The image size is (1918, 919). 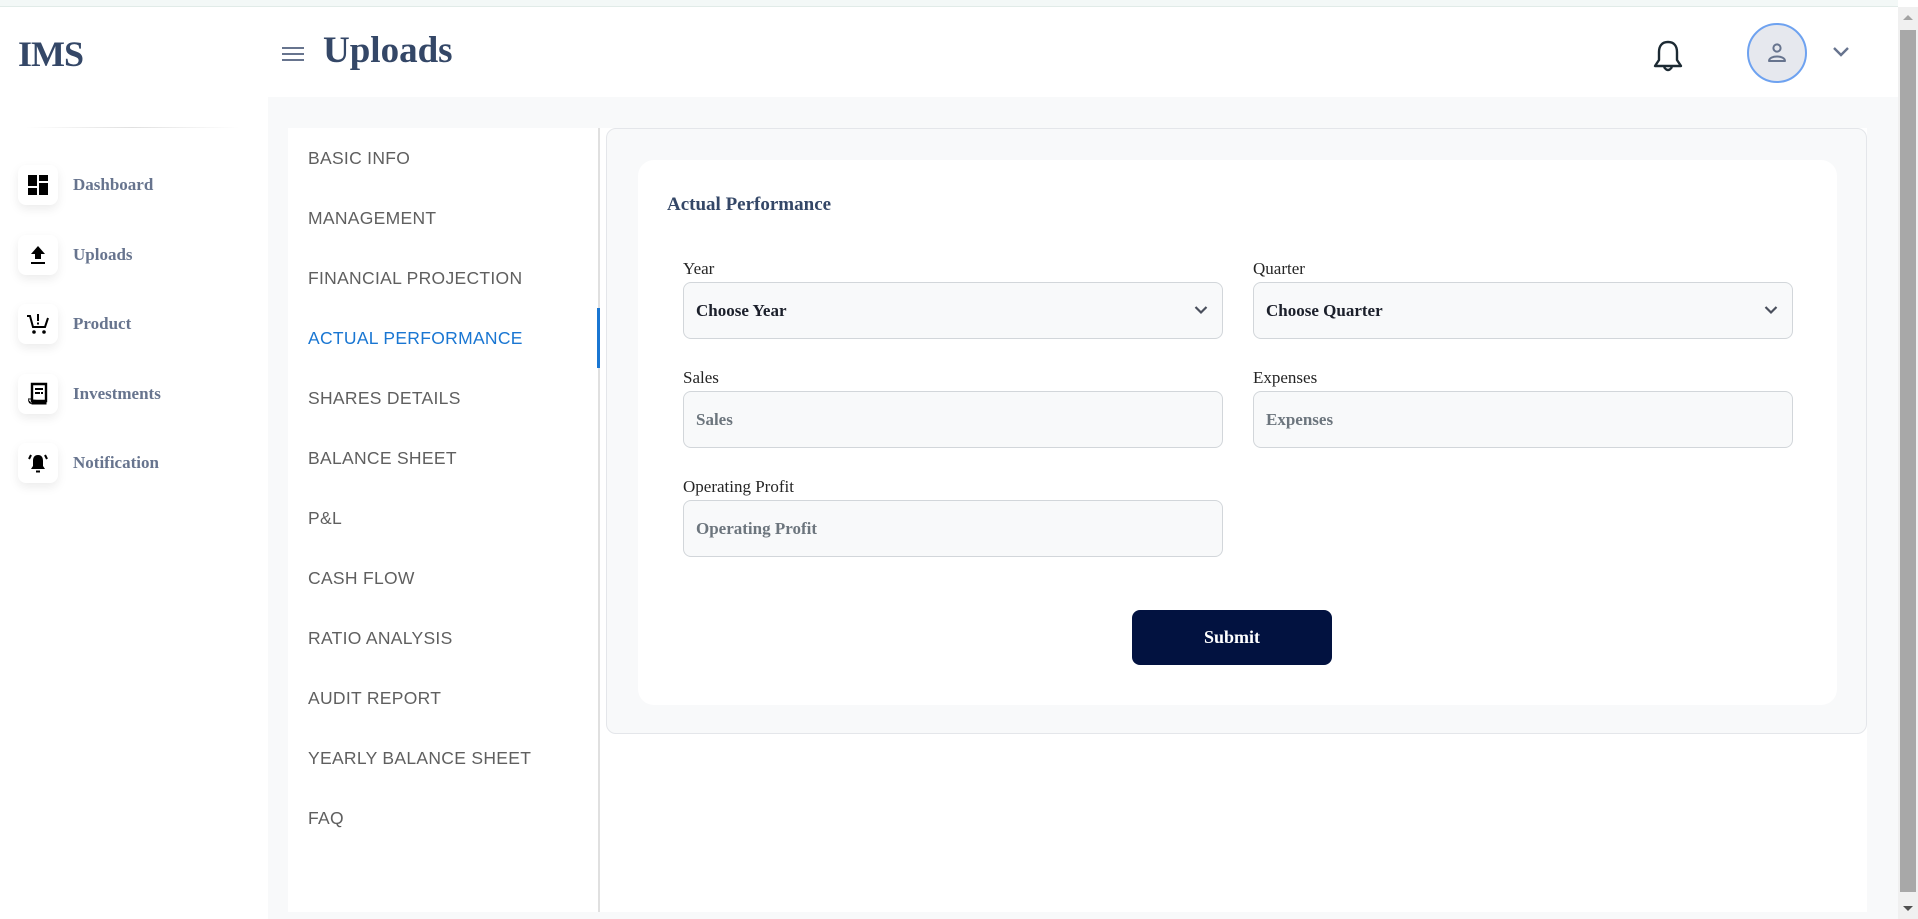 I want to click on quarter-select: Choose Quarter, so click(x=1523, y=310).